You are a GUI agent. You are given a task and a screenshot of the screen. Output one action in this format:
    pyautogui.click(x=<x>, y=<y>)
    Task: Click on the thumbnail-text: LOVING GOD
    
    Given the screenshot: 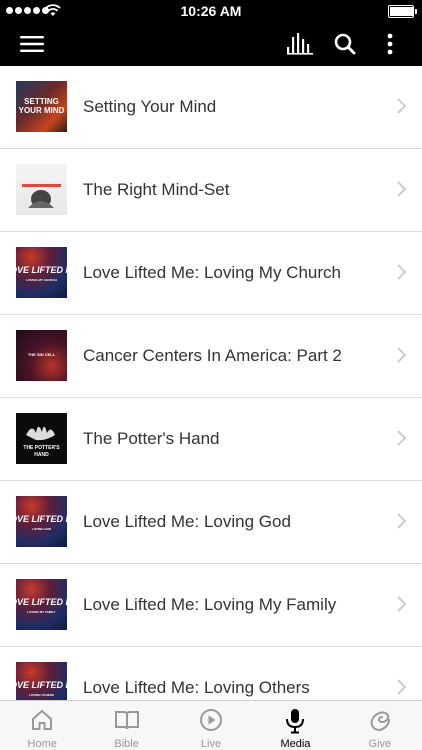 What is the action you would take?
    pyautogui.click(x=41, y=529)
    